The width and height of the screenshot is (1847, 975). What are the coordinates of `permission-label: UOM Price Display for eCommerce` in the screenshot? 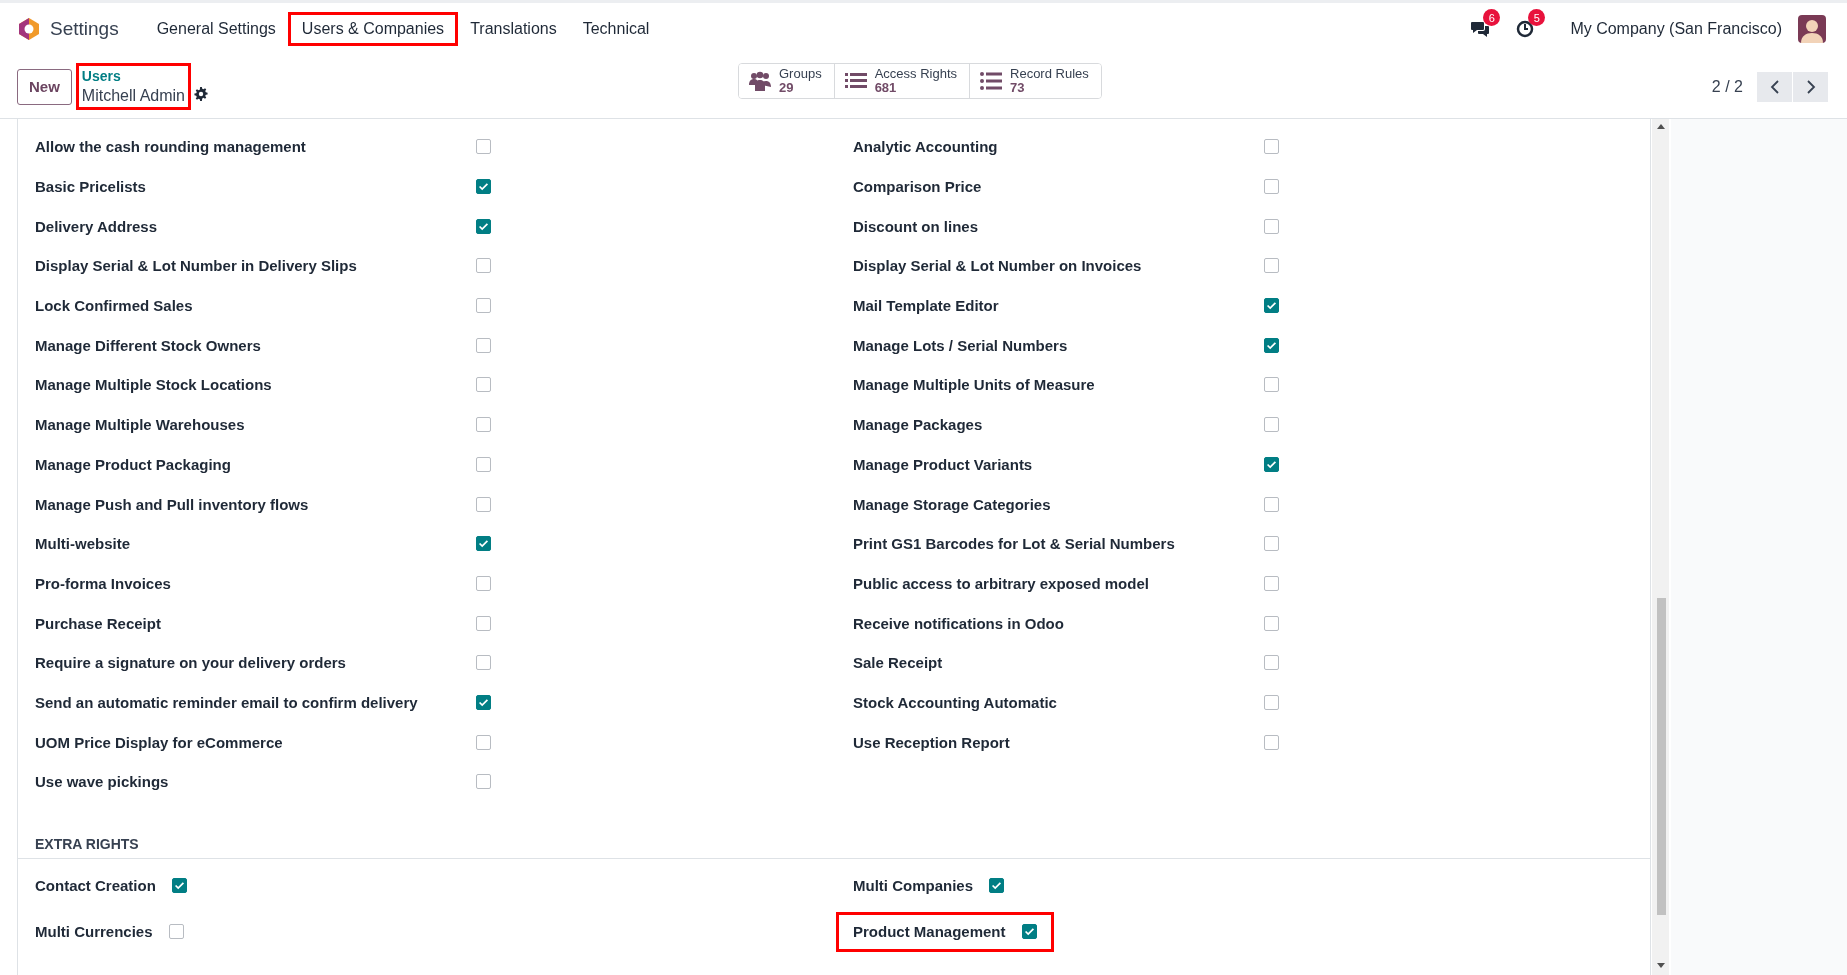 It's located at (159, 742).